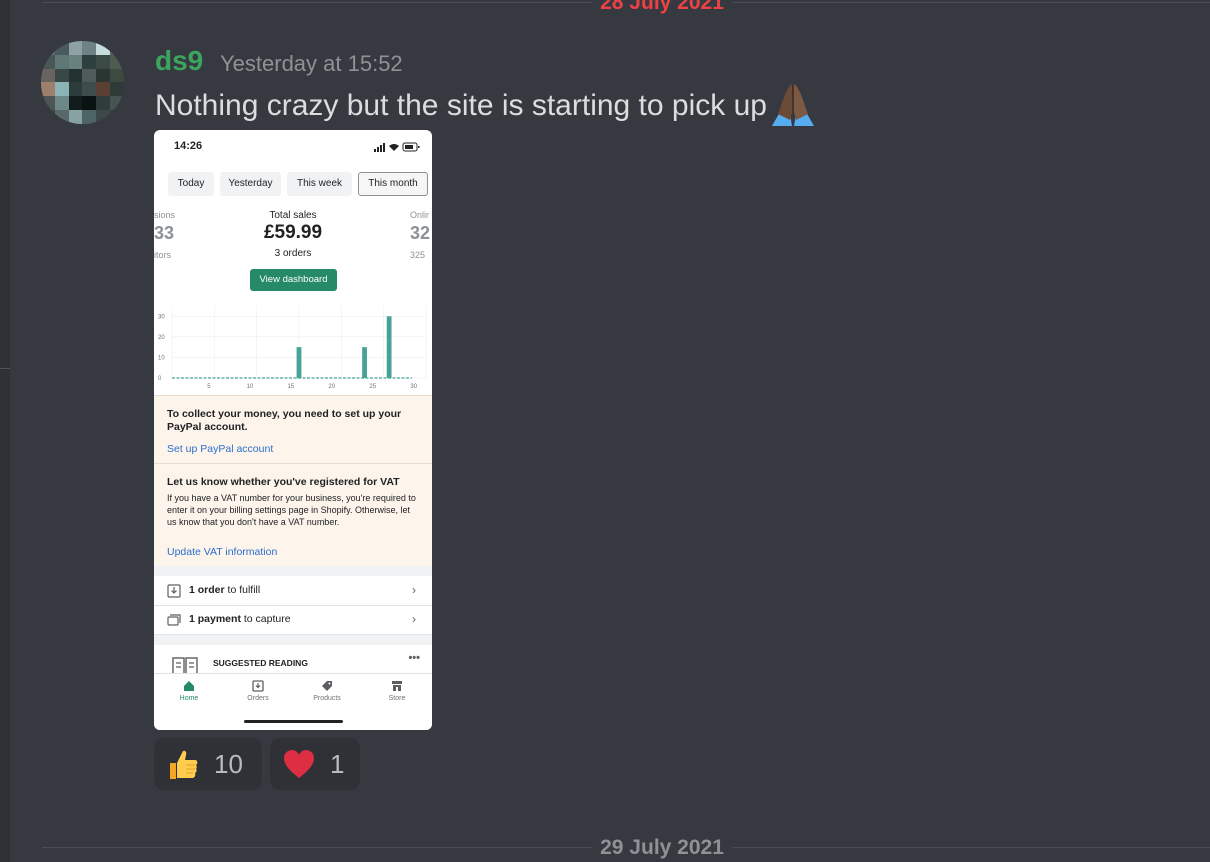 The height and width of the screenshot is (862, 1210). What do you see at coordinates (315, 764) in the screenshot?
I see `reaction-heart: 1` at bounding box center [315, 764].